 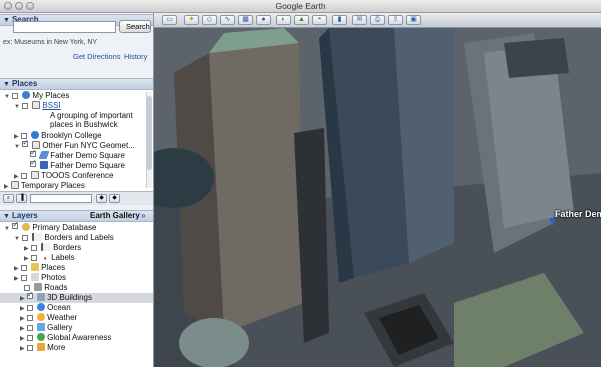 I want to click on tree-row-label: My Places, so click(x=51, y=95).